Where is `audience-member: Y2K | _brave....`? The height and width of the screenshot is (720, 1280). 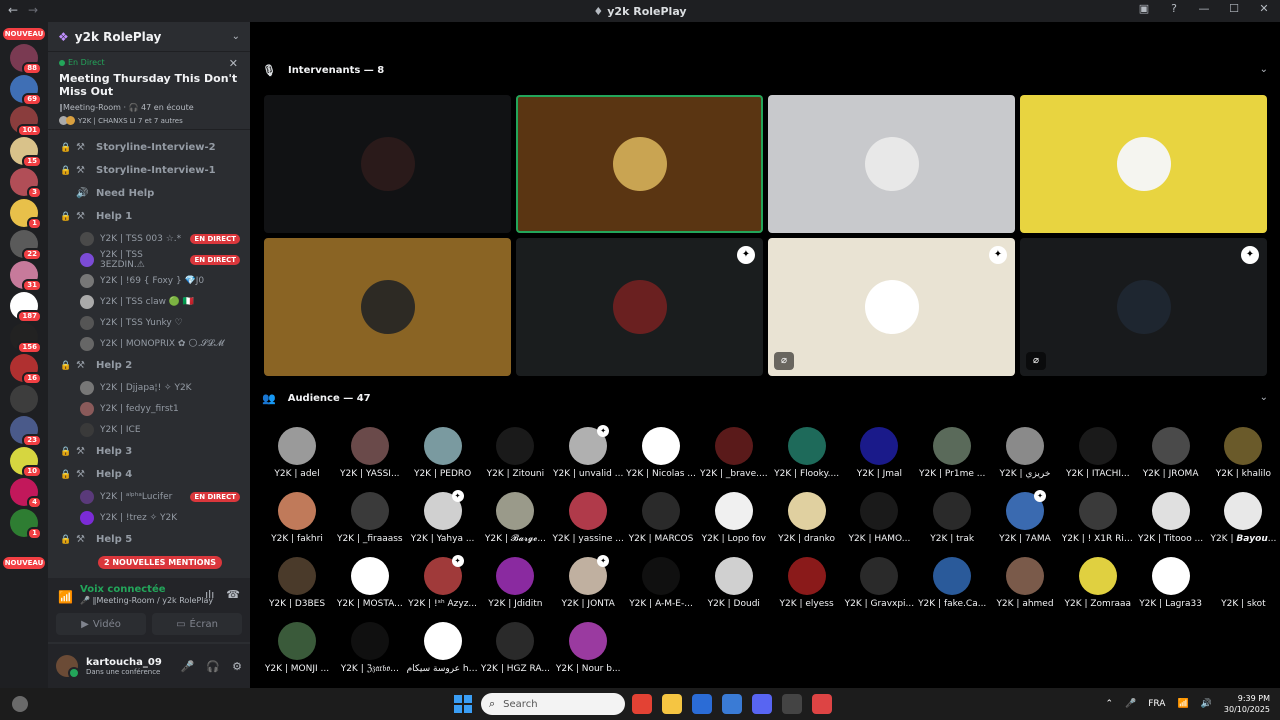
audience-member: Y2K | _brave.... is located at coordinates (734, 453).